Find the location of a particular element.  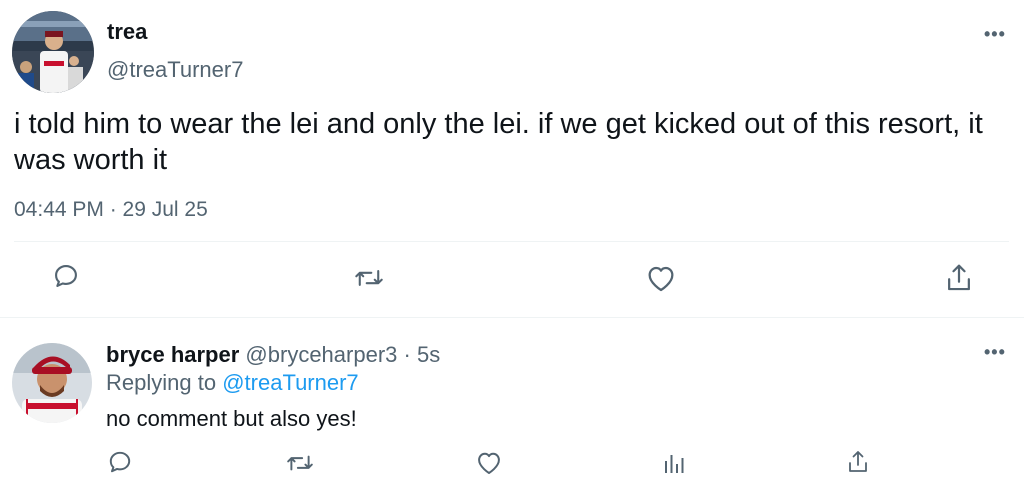

replying-prefix: Replying to is located at coordinates (161, 382).